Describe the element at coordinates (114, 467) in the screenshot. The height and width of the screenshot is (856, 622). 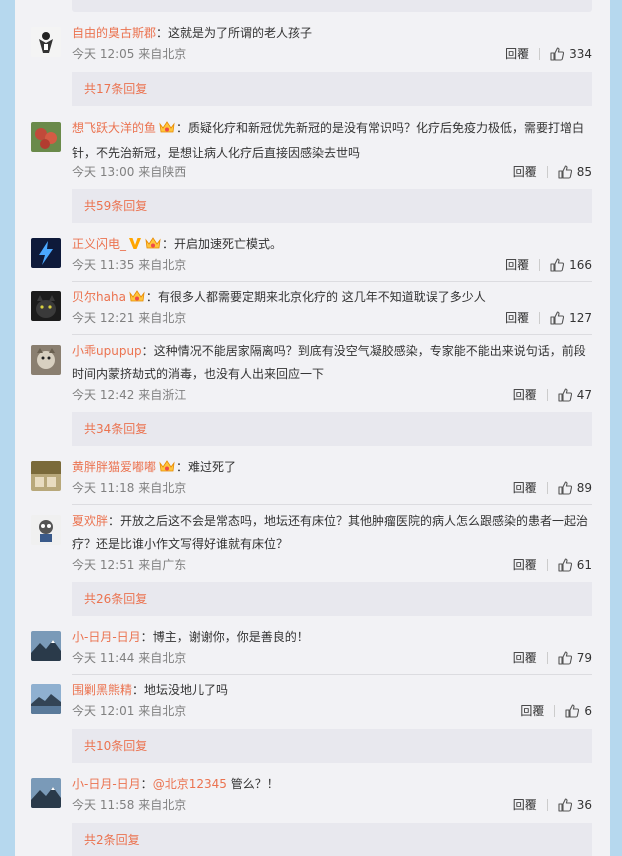
I see `username-link: 黄胖胖猫爱嘟嘟` at that location.